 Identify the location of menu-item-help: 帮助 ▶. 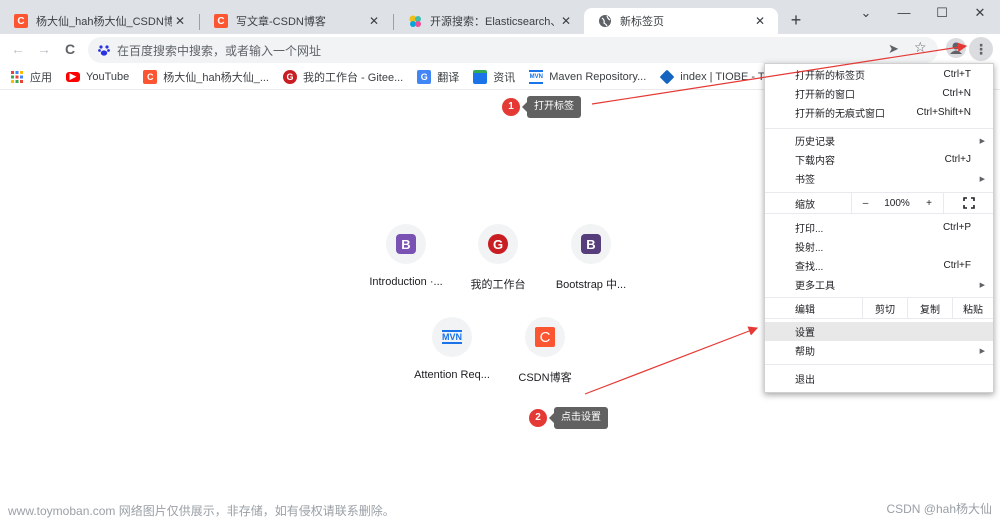
(879, 350).